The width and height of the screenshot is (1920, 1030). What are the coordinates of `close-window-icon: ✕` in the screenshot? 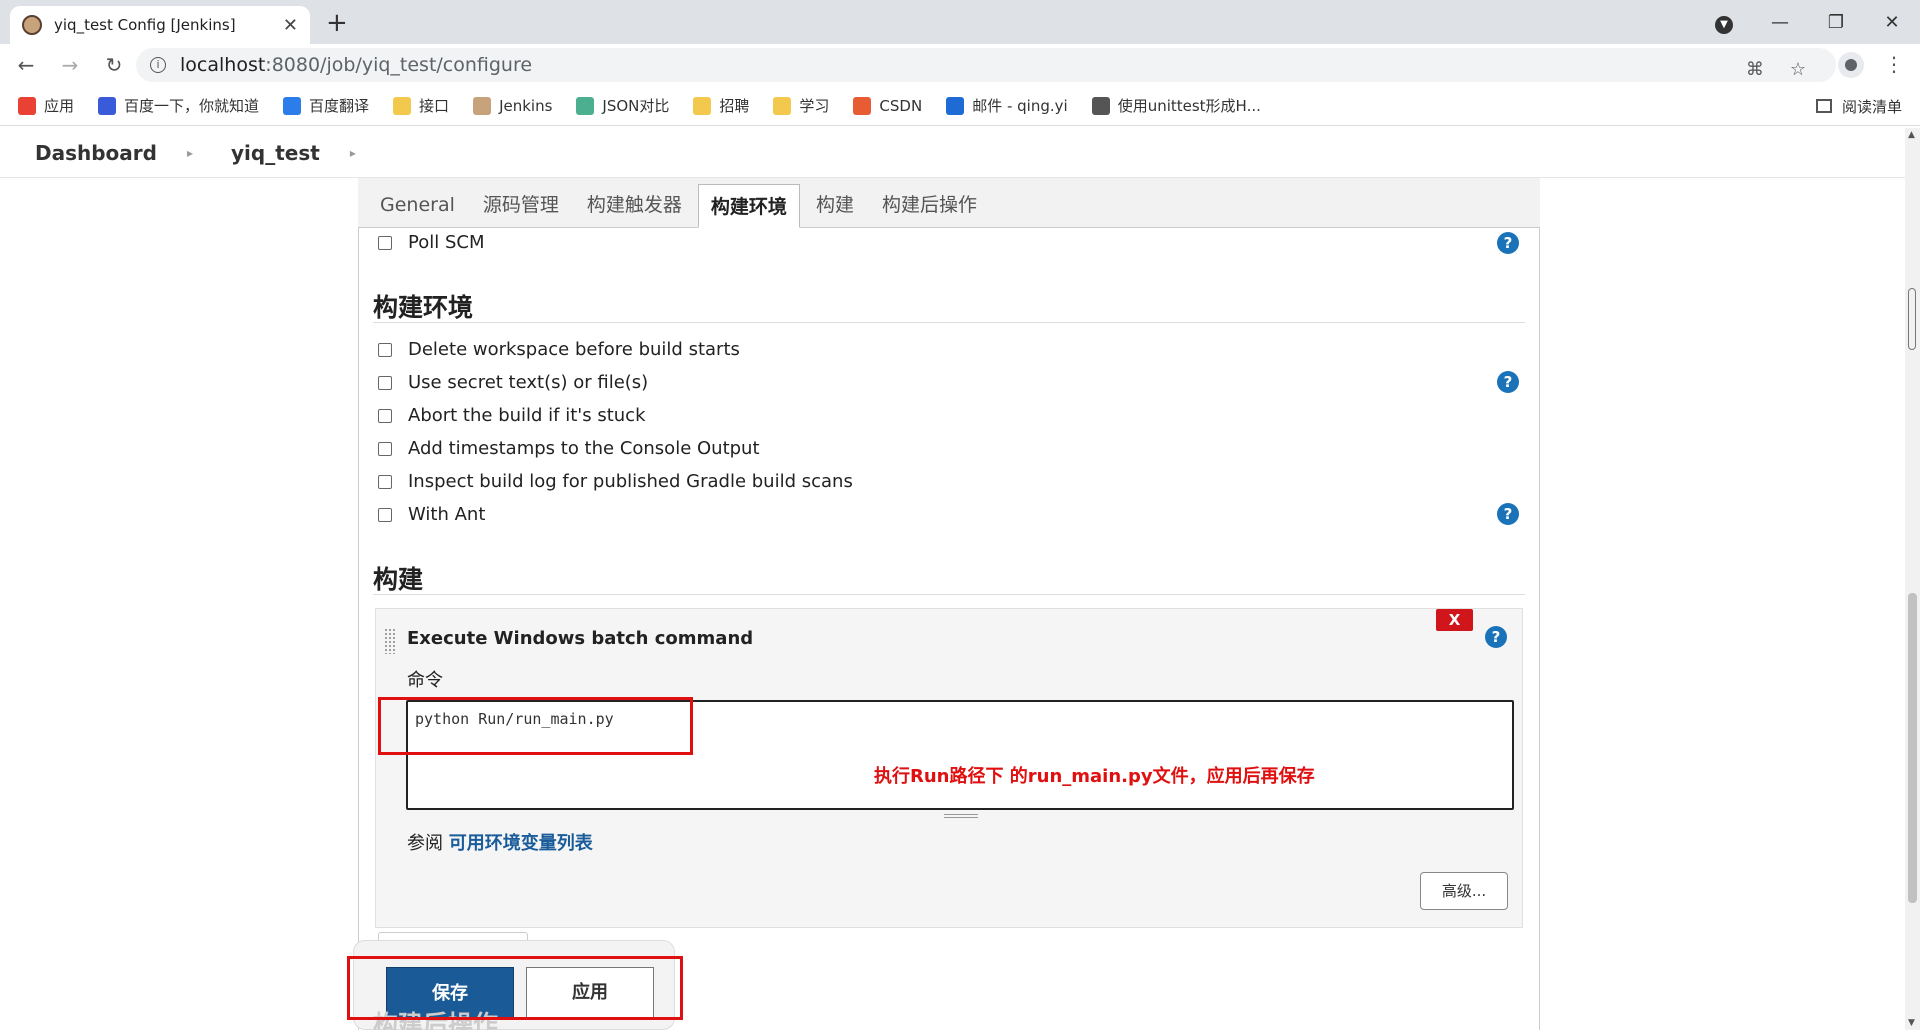 It's located at (1892, 22).